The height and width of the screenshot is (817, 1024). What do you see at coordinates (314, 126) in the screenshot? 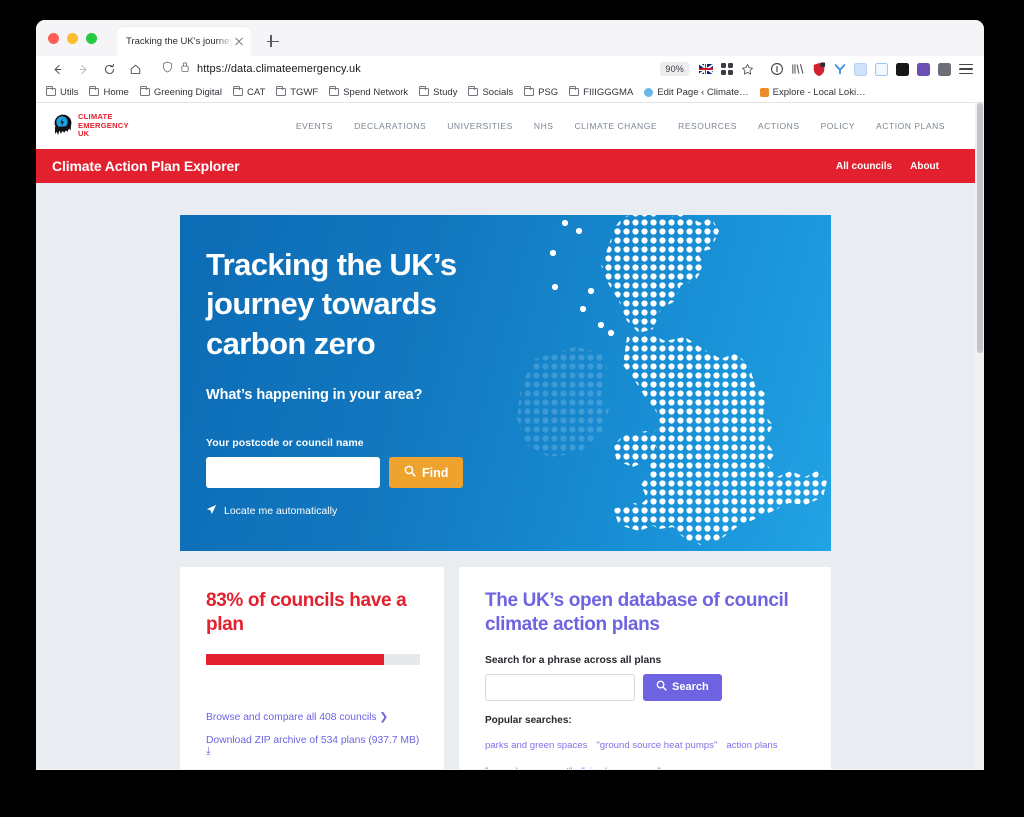
I see `nav-item-events: EVENTS` at bounding box center [314, 126].